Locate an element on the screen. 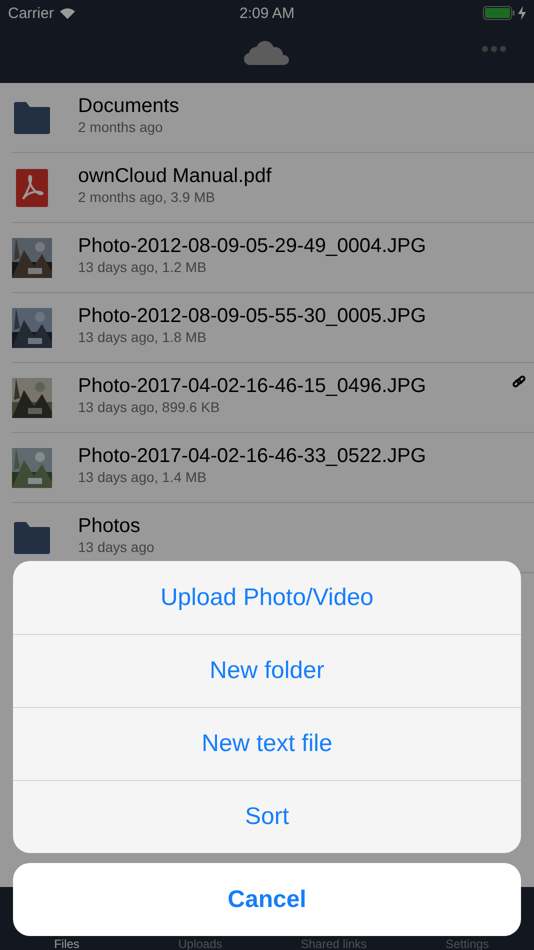 The height and width of the screenshot is (950, 534). cloud-logo-icon is located at coordinates (267, 53).